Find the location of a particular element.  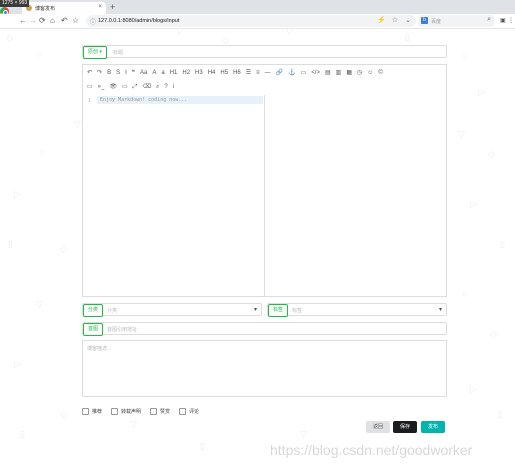

title-case-icon: A is located at coordinates (154, 73).